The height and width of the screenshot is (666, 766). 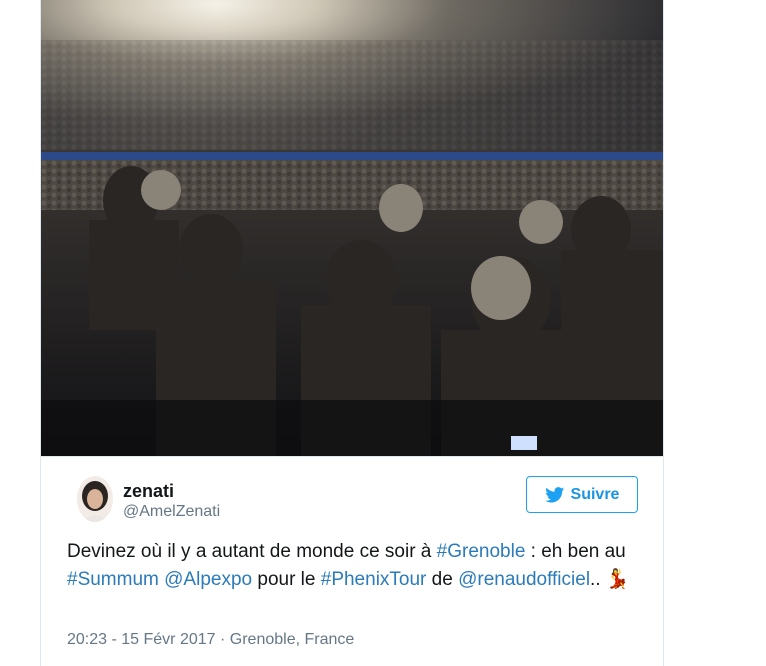 What do you see at coordinates (442, 579) in the screenshot?
I see `tweet-text-segment: de` at bounding box center [442, 579].